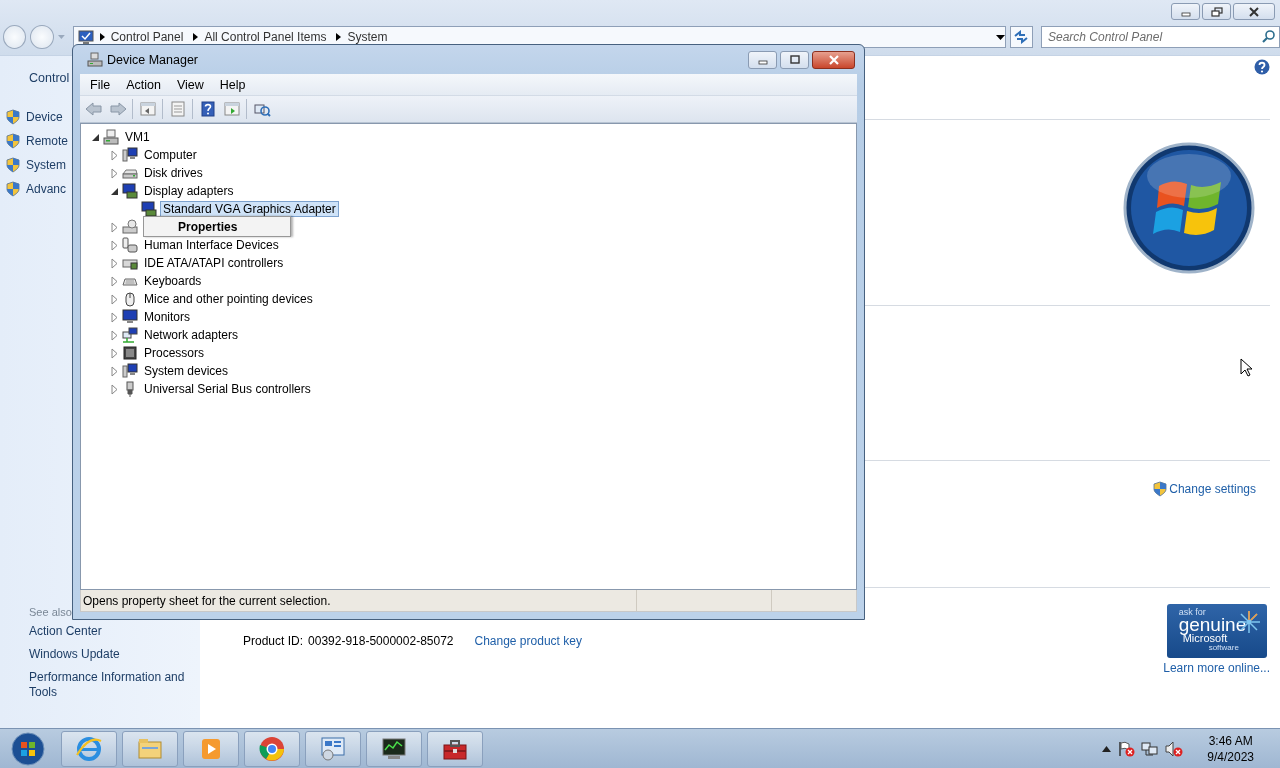 This screenshot has height=768, width=1280. What do you see at coordinates (46, 165) in the screenshot?
I see `sidebar-link: System` at bounding box center [46, 165].